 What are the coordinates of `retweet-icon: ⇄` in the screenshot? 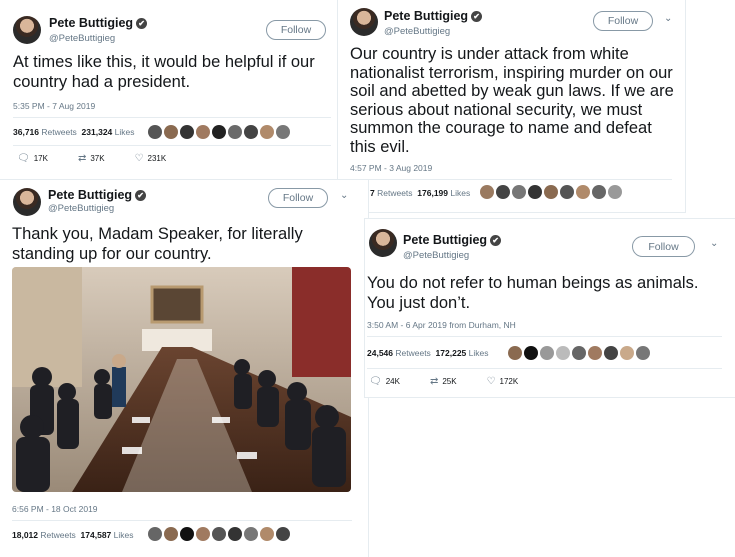 It's located at (82, 158).